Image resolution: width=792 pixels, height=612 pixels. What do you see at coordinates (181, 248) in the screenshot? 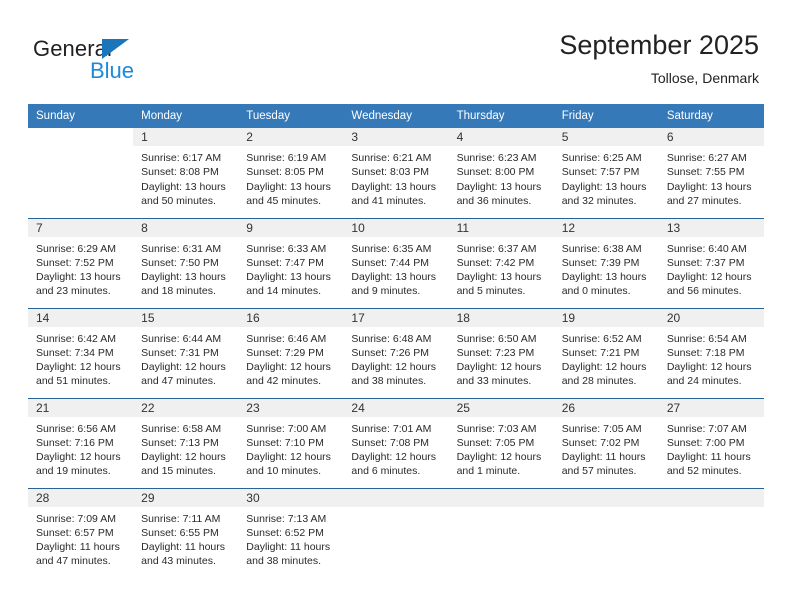
I see `sunrise-text: Sunrise: 6:31 AM` at bounding box center [181, 248].